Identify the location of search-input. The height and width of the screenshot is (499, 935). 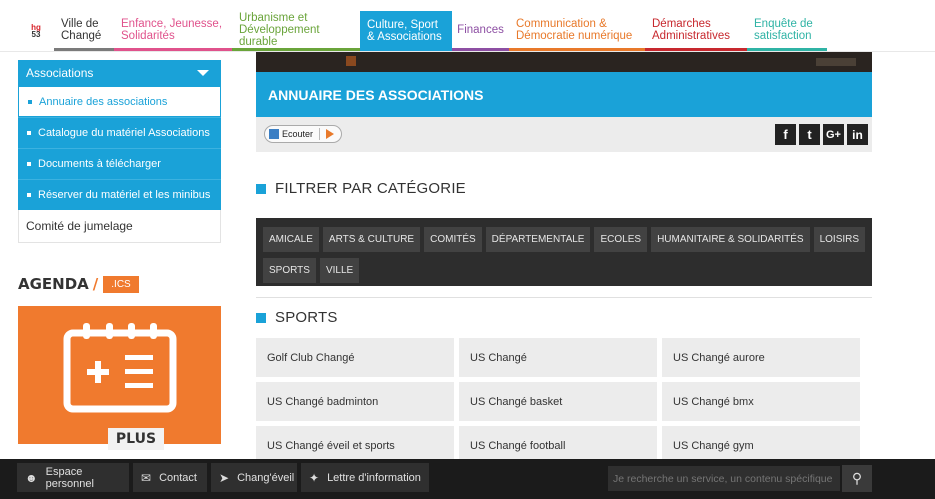
(724, 478).